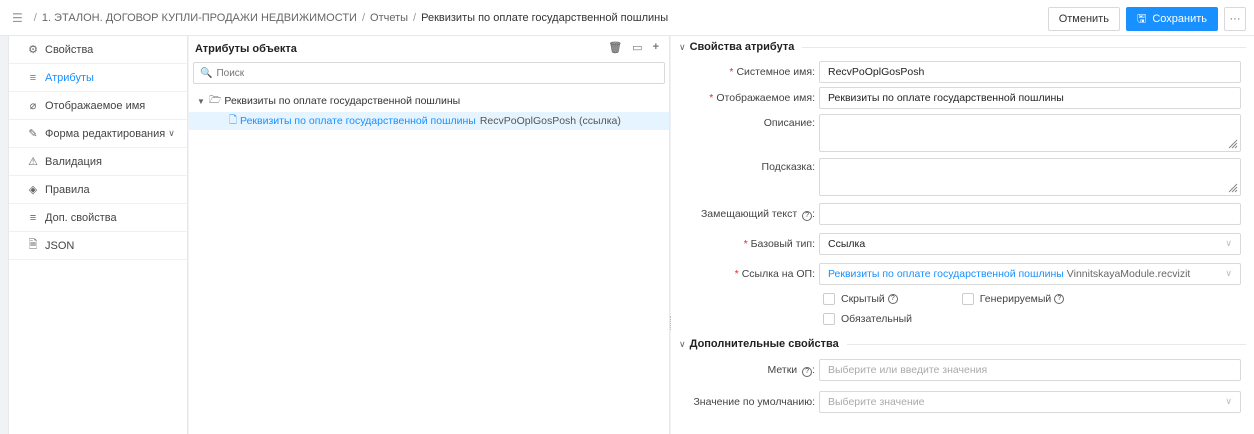  I want to click on nav-item-label: Форма редактирования, so click(105, 133).